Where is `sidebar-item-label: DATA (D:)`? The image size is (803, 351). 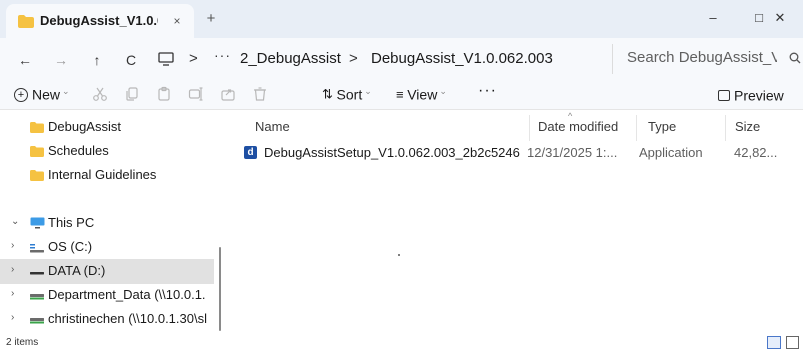 sidebar-item-label: DATA (D:) is located at coordinates (77, 270).